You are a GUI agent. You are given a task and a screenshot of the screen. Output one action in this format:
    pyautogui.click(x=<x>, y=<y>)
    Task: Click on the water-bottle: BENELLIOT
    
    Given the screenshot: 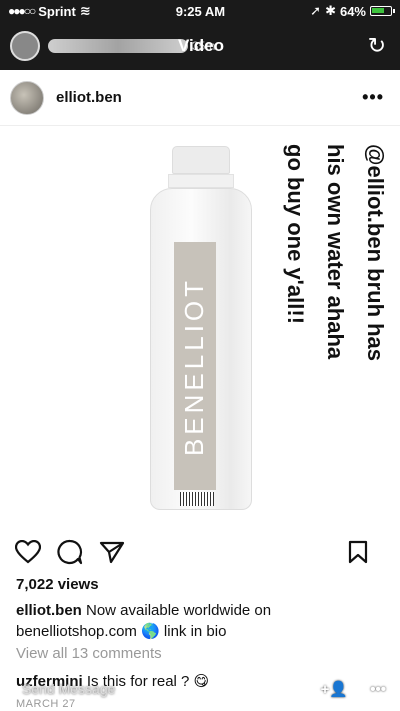 What is the action you would take?
    pyautogui.click(x=201, y=329)
    